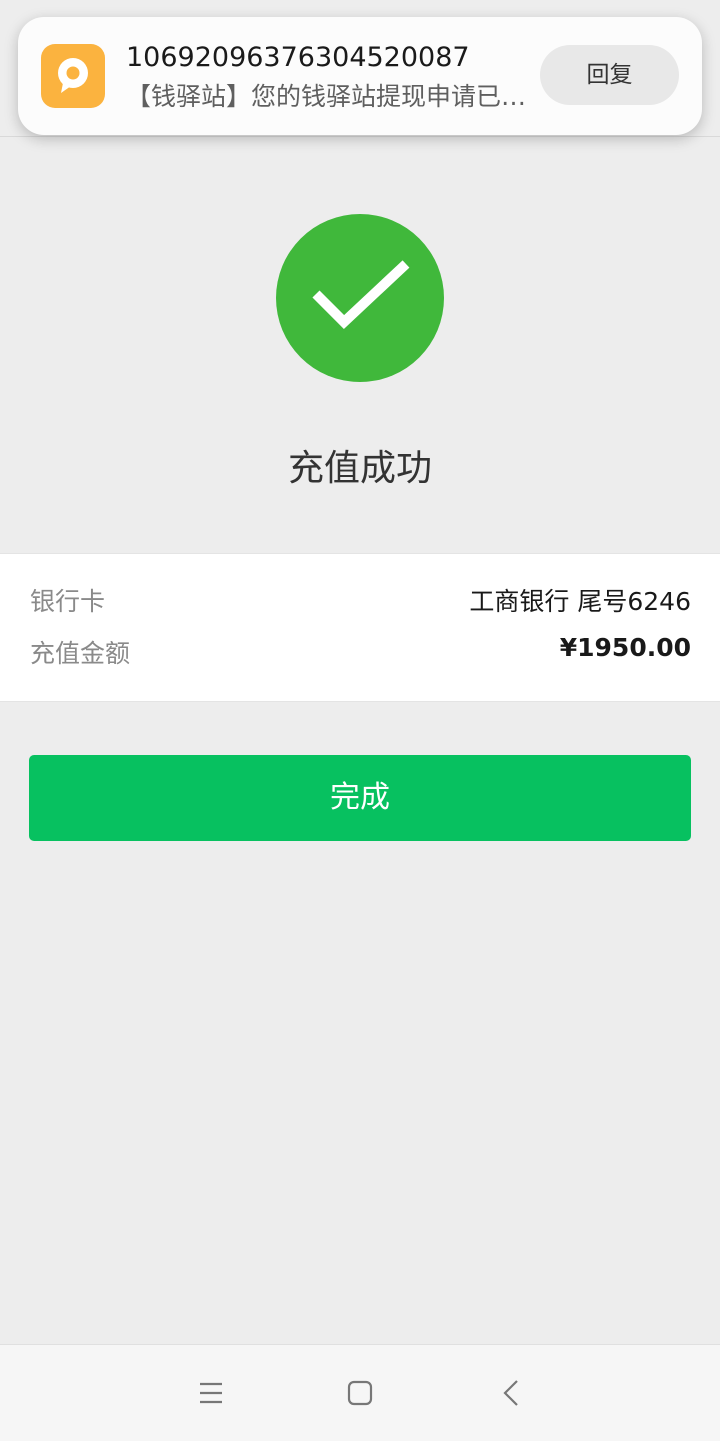  What do you see at coordinates (609, 75) in the screenshot?
I see `reply-button: 回复` at bounding box center [609, 75].